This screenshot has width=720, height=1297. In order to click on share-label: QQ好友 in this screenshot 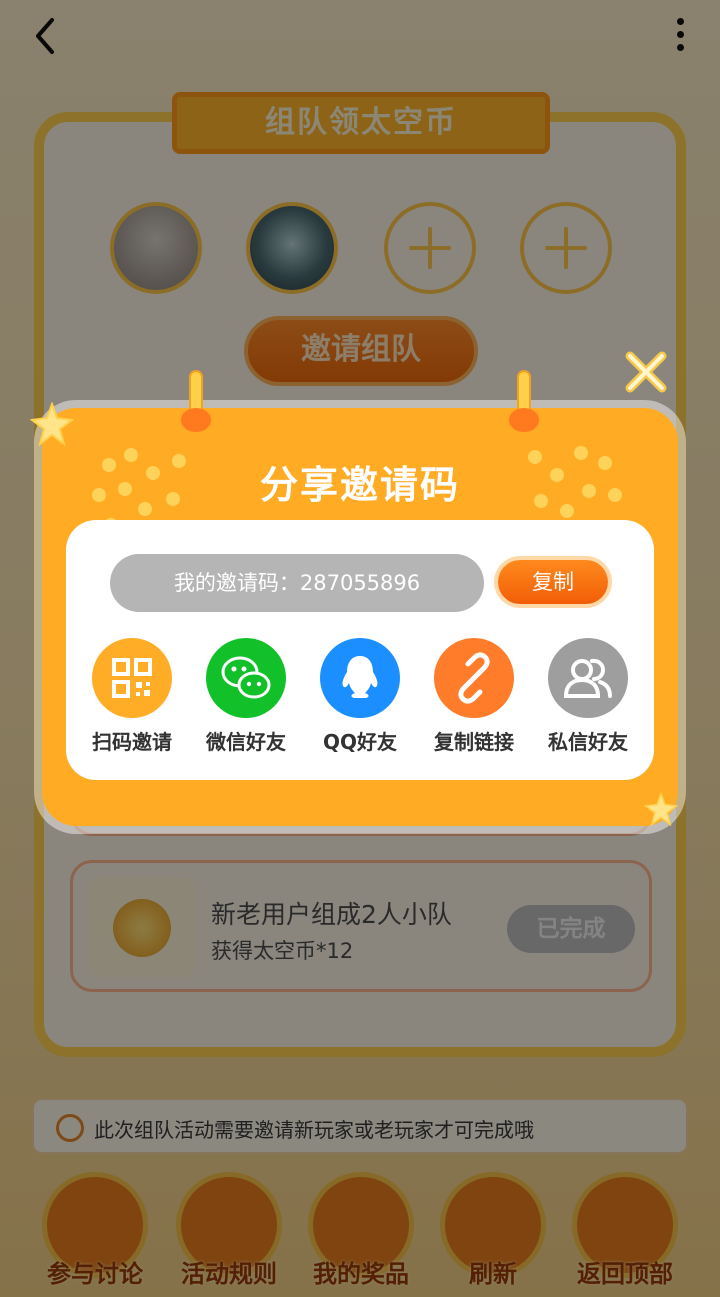, I will do `click(359, 742)`.